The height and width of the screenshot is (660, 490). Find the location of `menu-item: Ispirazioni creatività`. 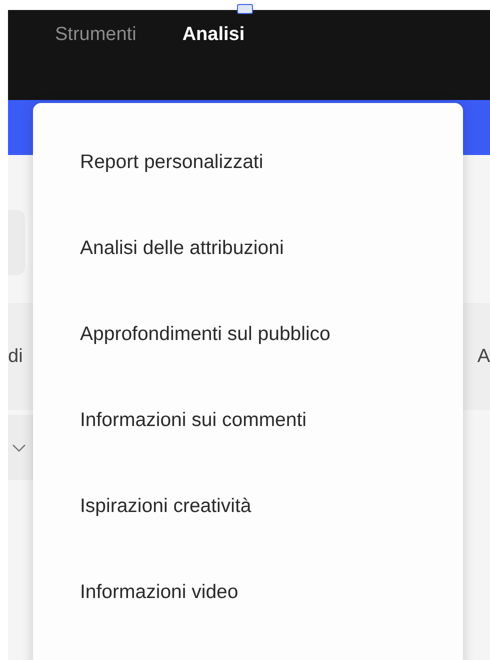

menu-item: Ispirazioni creatività is located at coordinates (248, 538).